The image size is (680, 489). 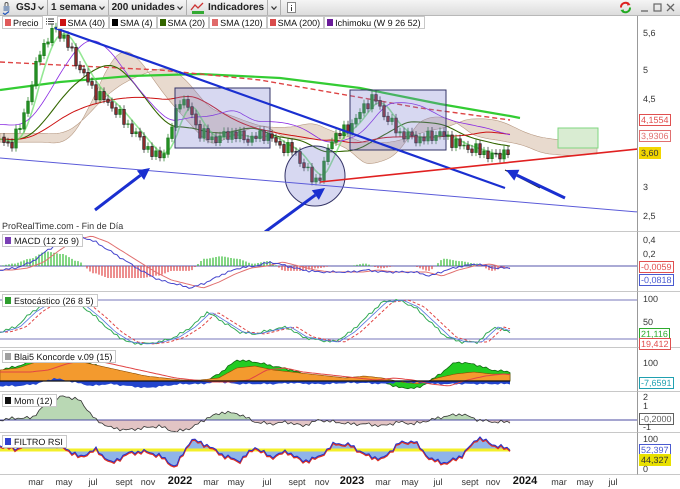 I want to click on value-label: 19,412, so click(x=655, y=344).